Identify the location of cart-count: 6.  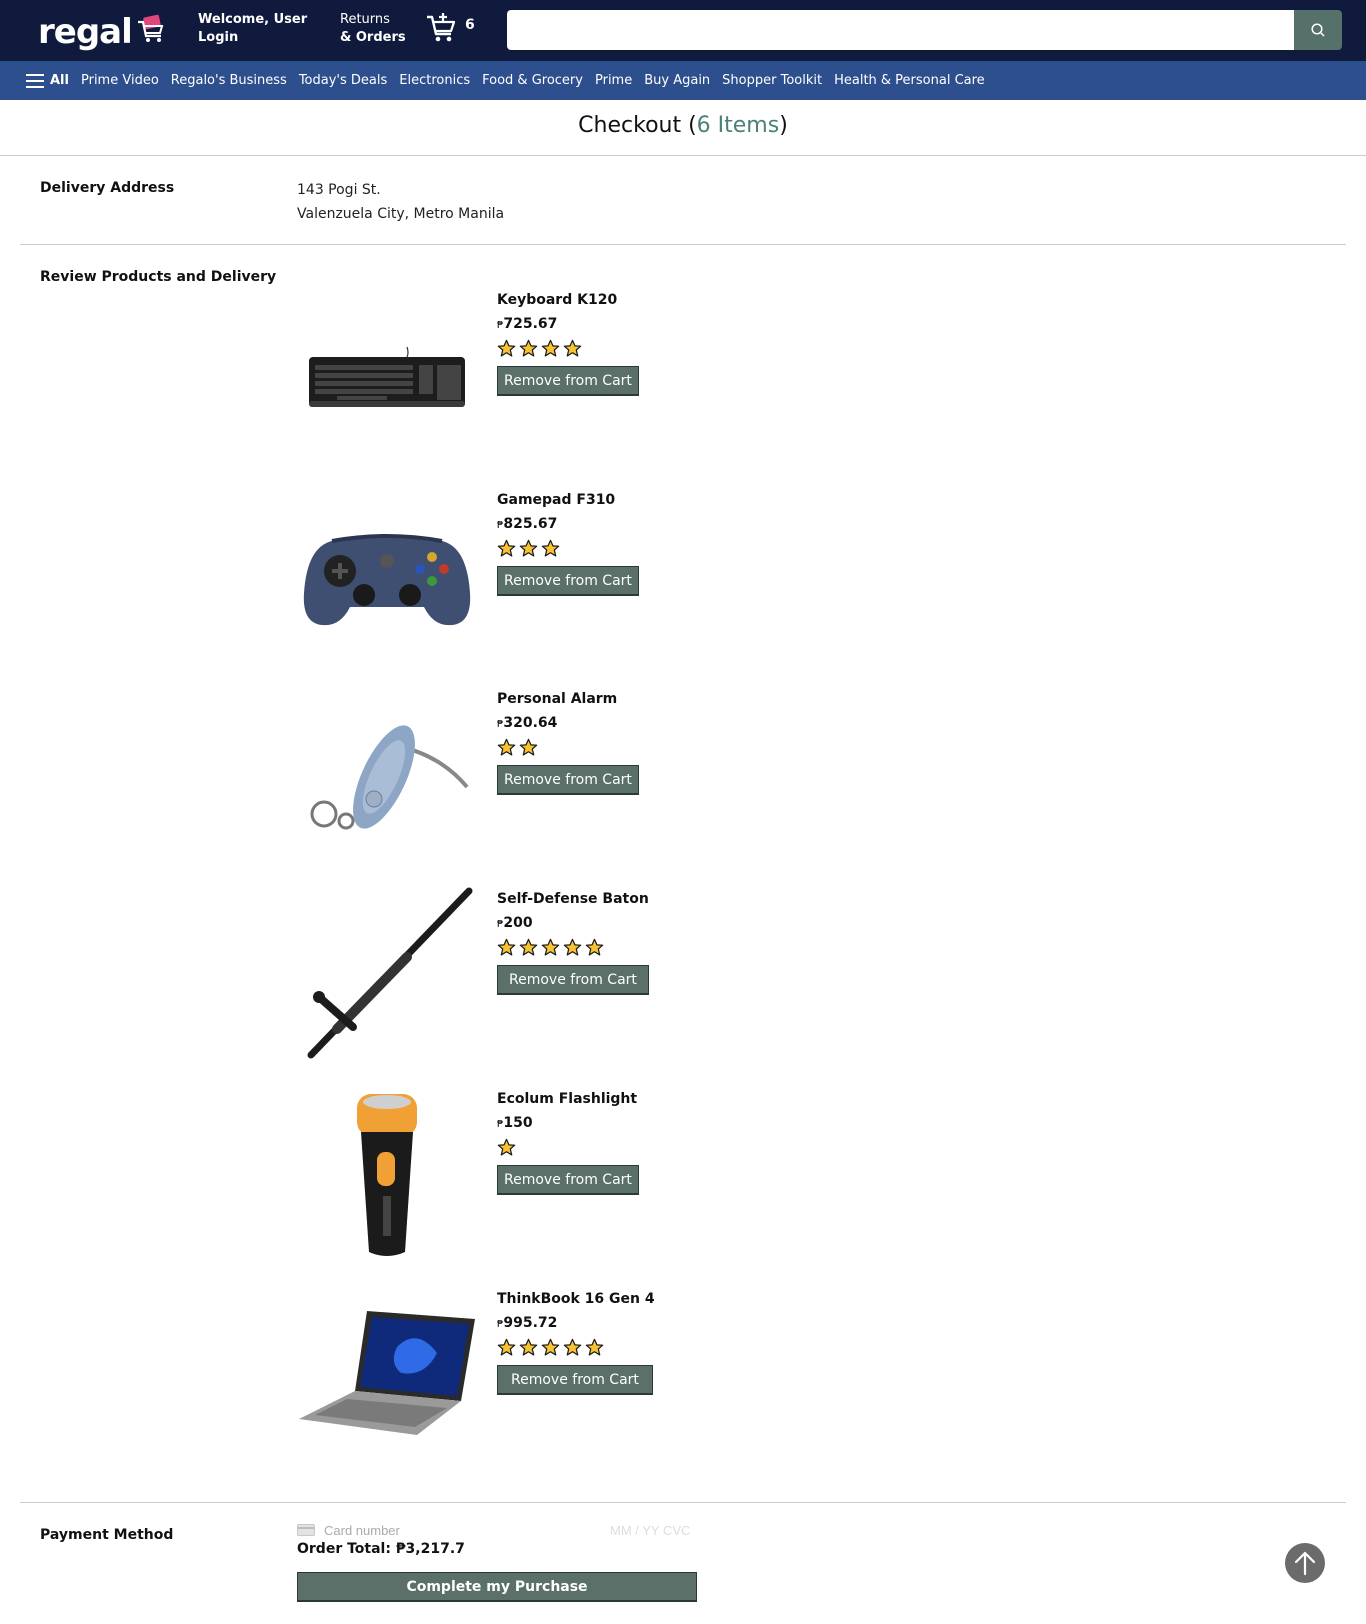
(470, 25).